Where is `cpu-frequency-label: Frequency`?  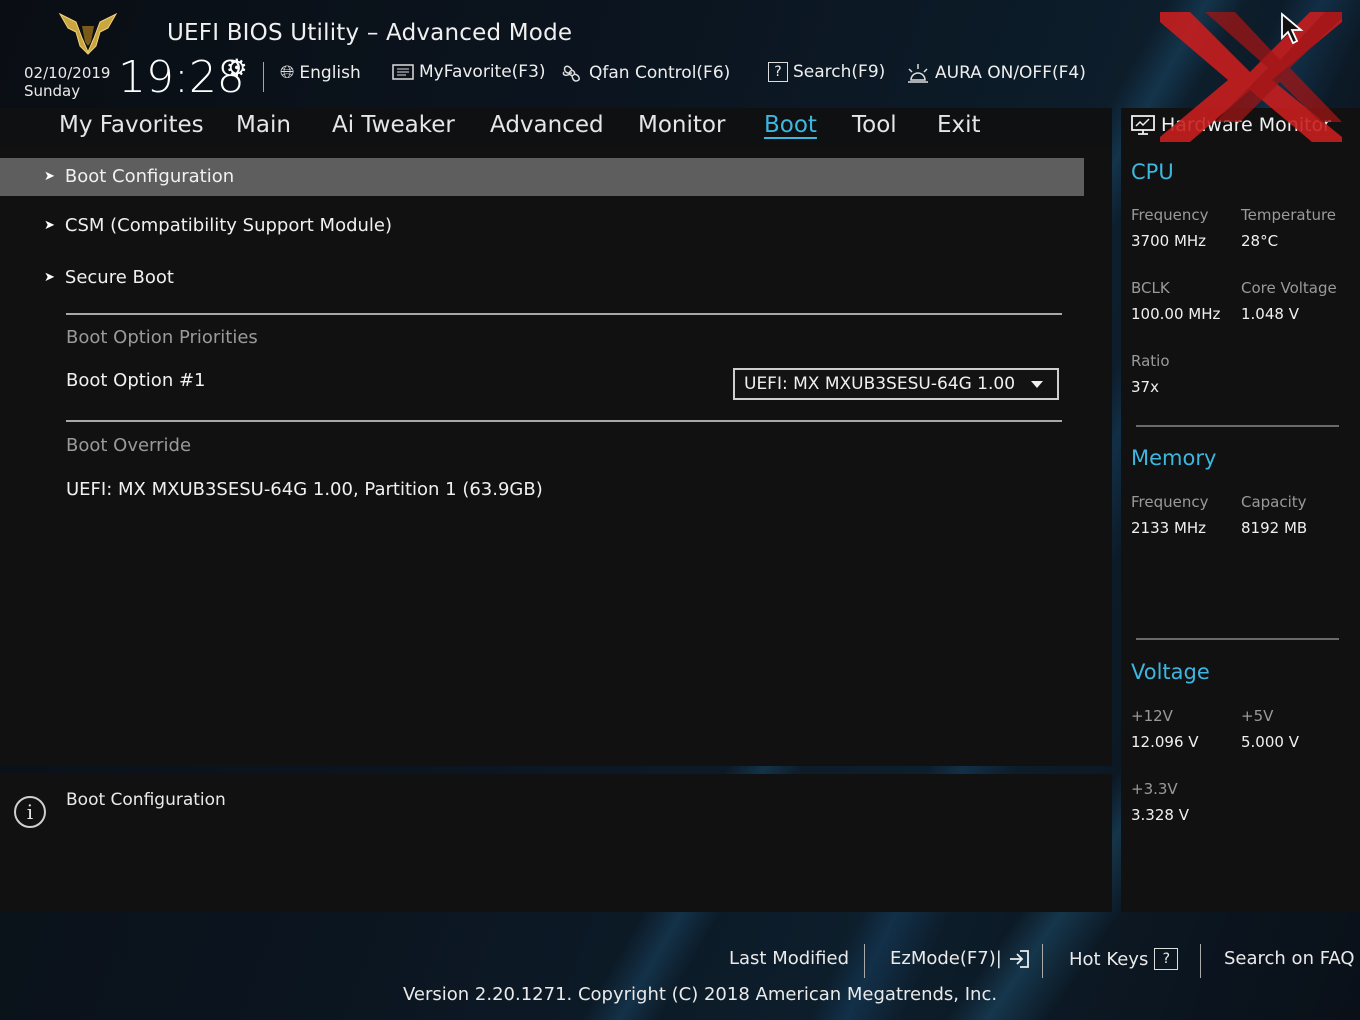 cpu-frequency-label: Frequency is located at coordinates (1170, 215).